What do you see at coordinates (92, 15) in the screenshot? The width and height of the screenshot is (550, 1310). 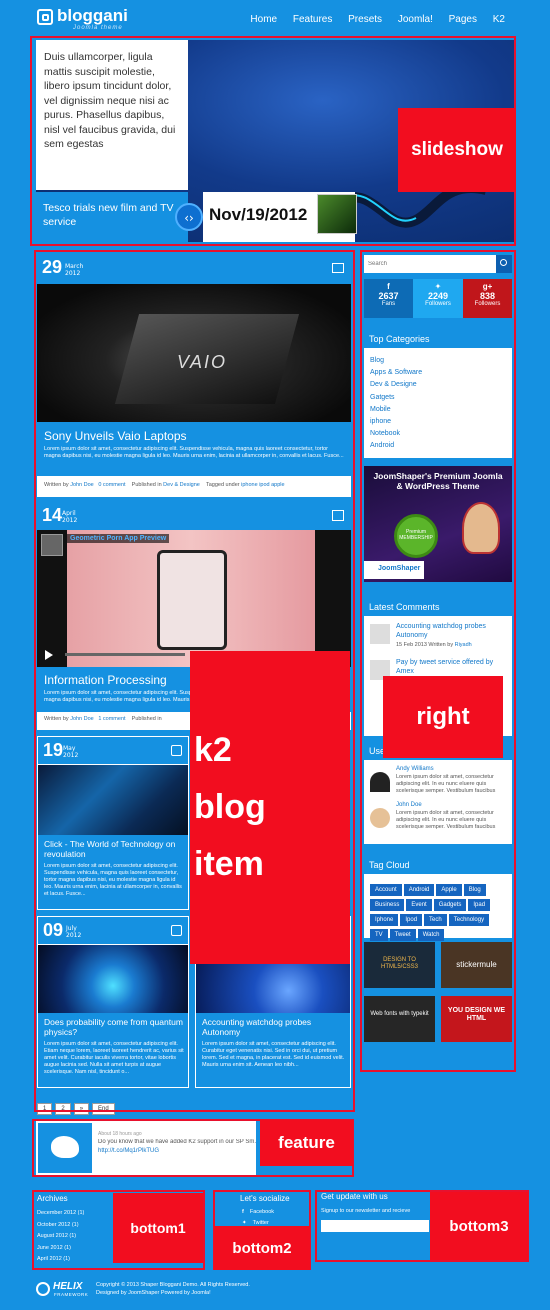 I see `logo-text: bloggani` at bounding box center [92, 15].